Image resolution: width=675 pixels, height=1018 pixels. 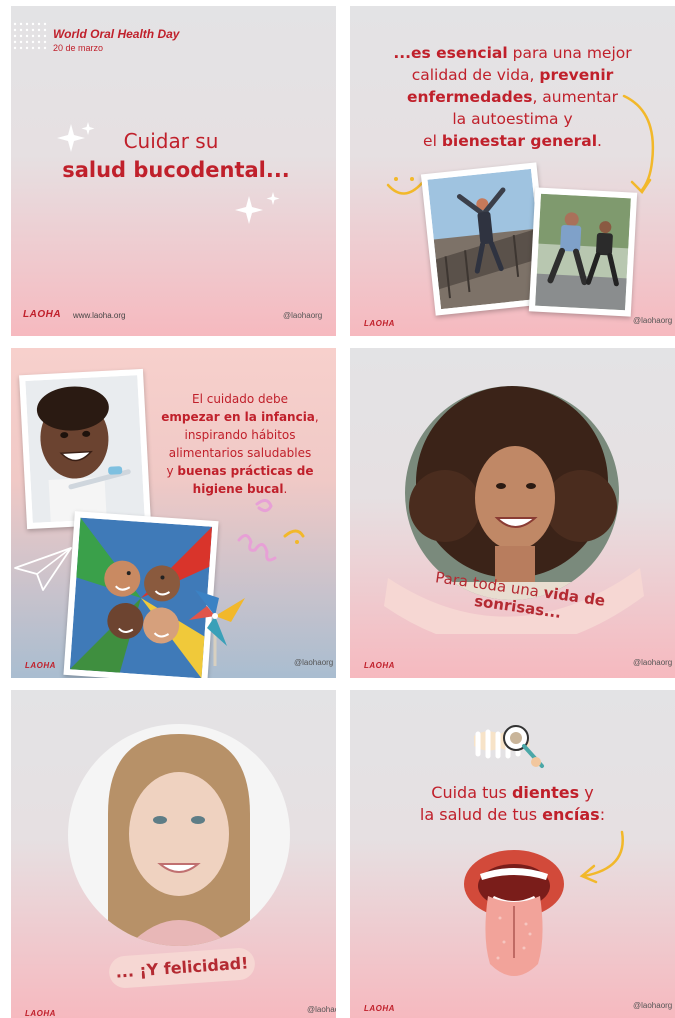 I want to click on text-emphasis: buenas prácticas de, so click(x=245, y=471).